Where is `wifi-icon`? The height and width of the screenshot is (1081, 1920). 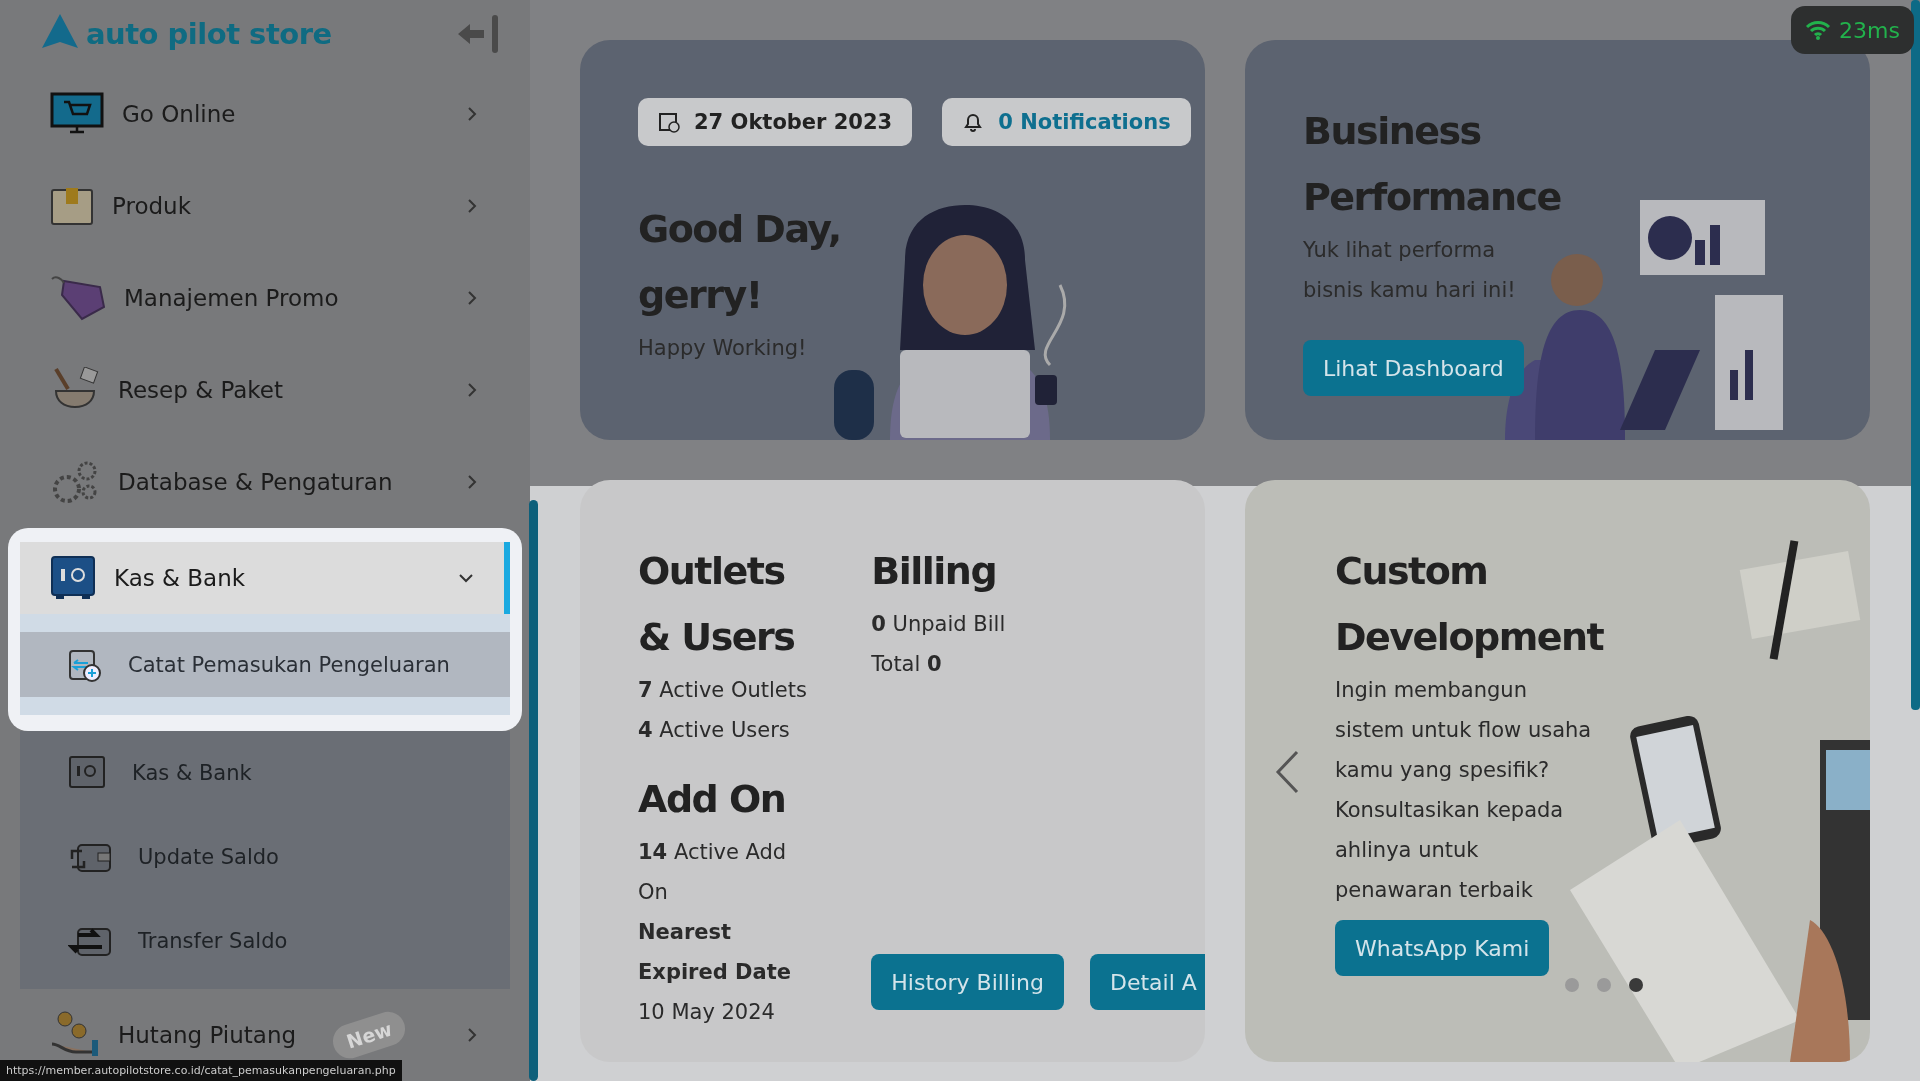 wifi-icon is located at coordinates (1818, 30).